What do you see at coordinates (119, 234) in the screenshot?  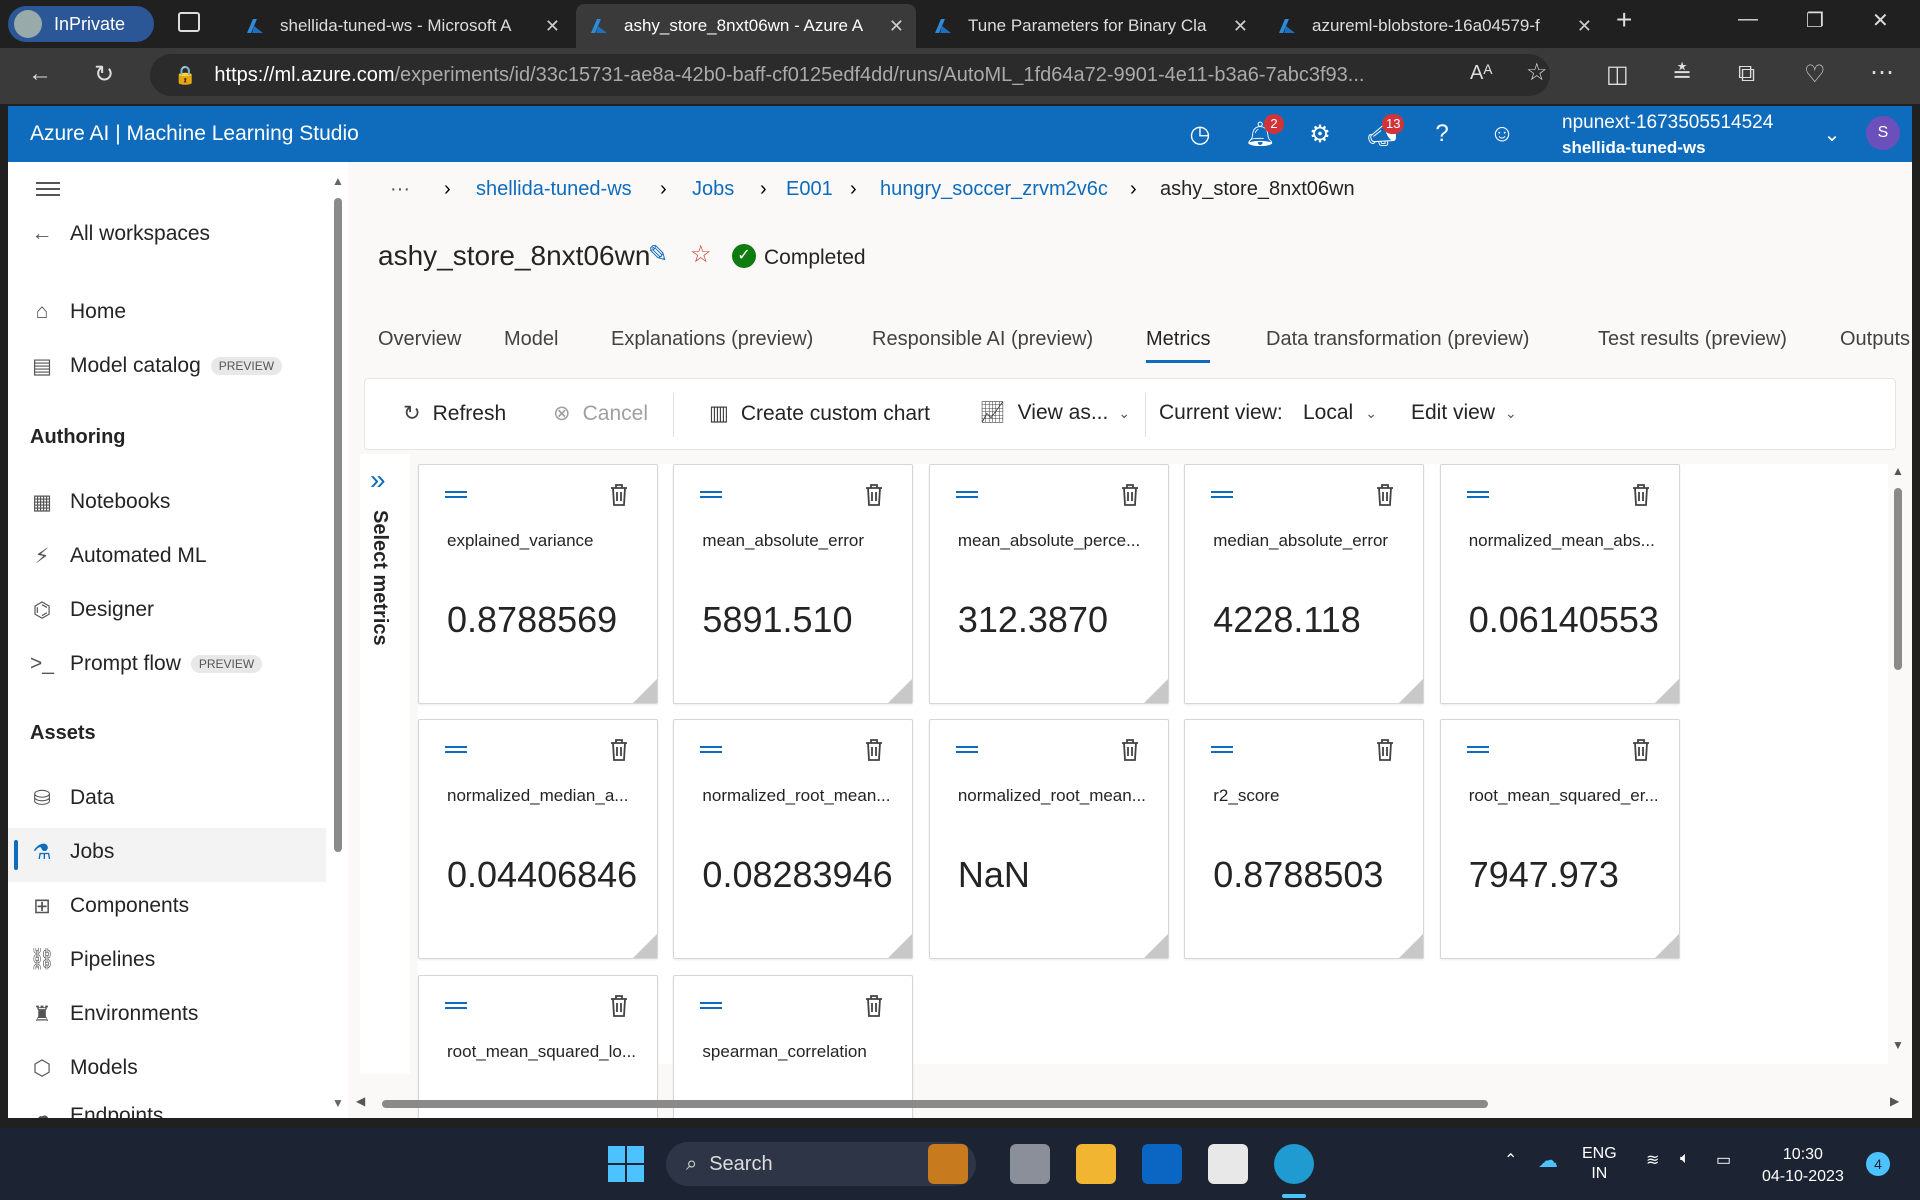 I see `sidebar-item-all-workspaces: ← All workspaces` at bounding box center [119, 234].